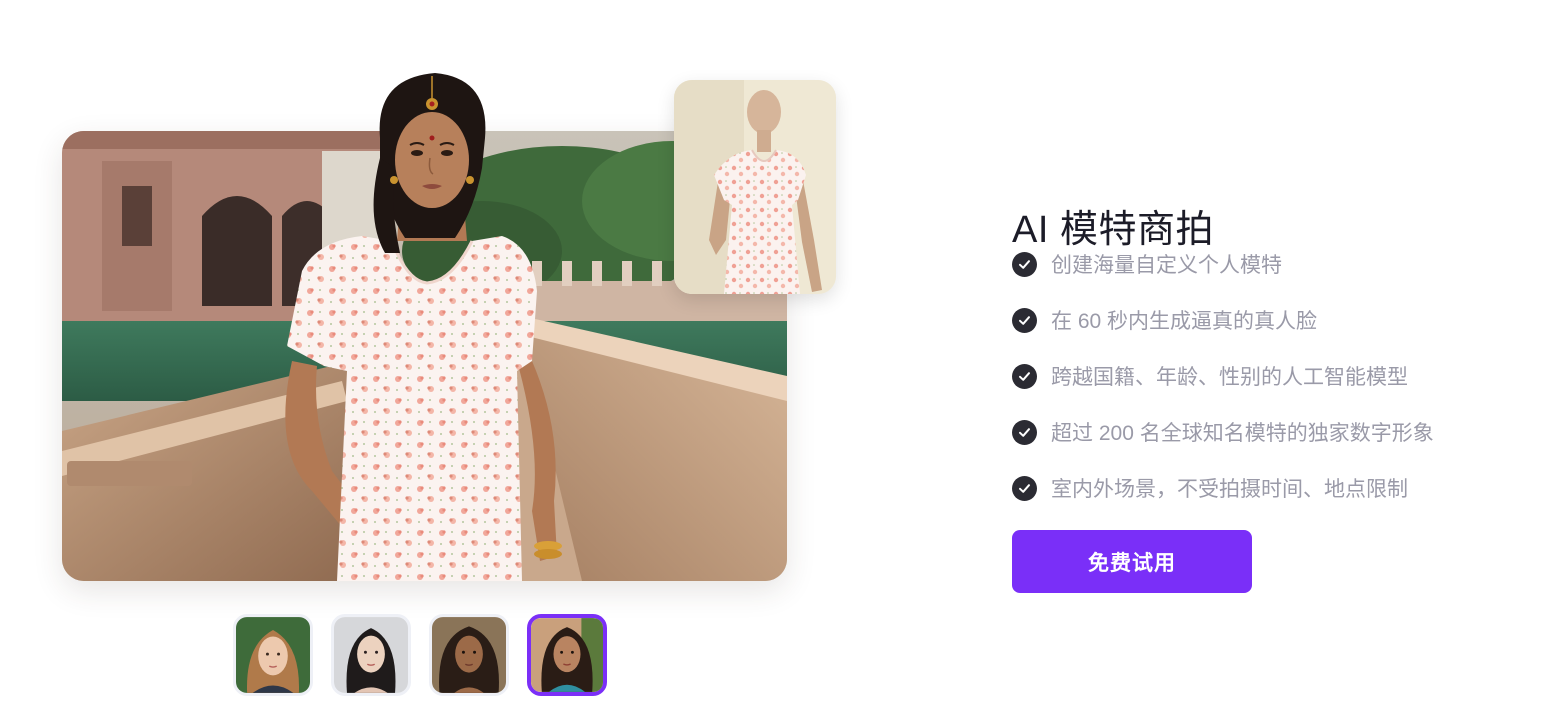 Image resolution: width=1544 pixels, height=725 pixels. What do you see at coordinates (1242, 433) in the screenshot?
I see `feature-text: 超过 200 名全球知名模特的独家数字形象` at bounding box center [1242, 433].